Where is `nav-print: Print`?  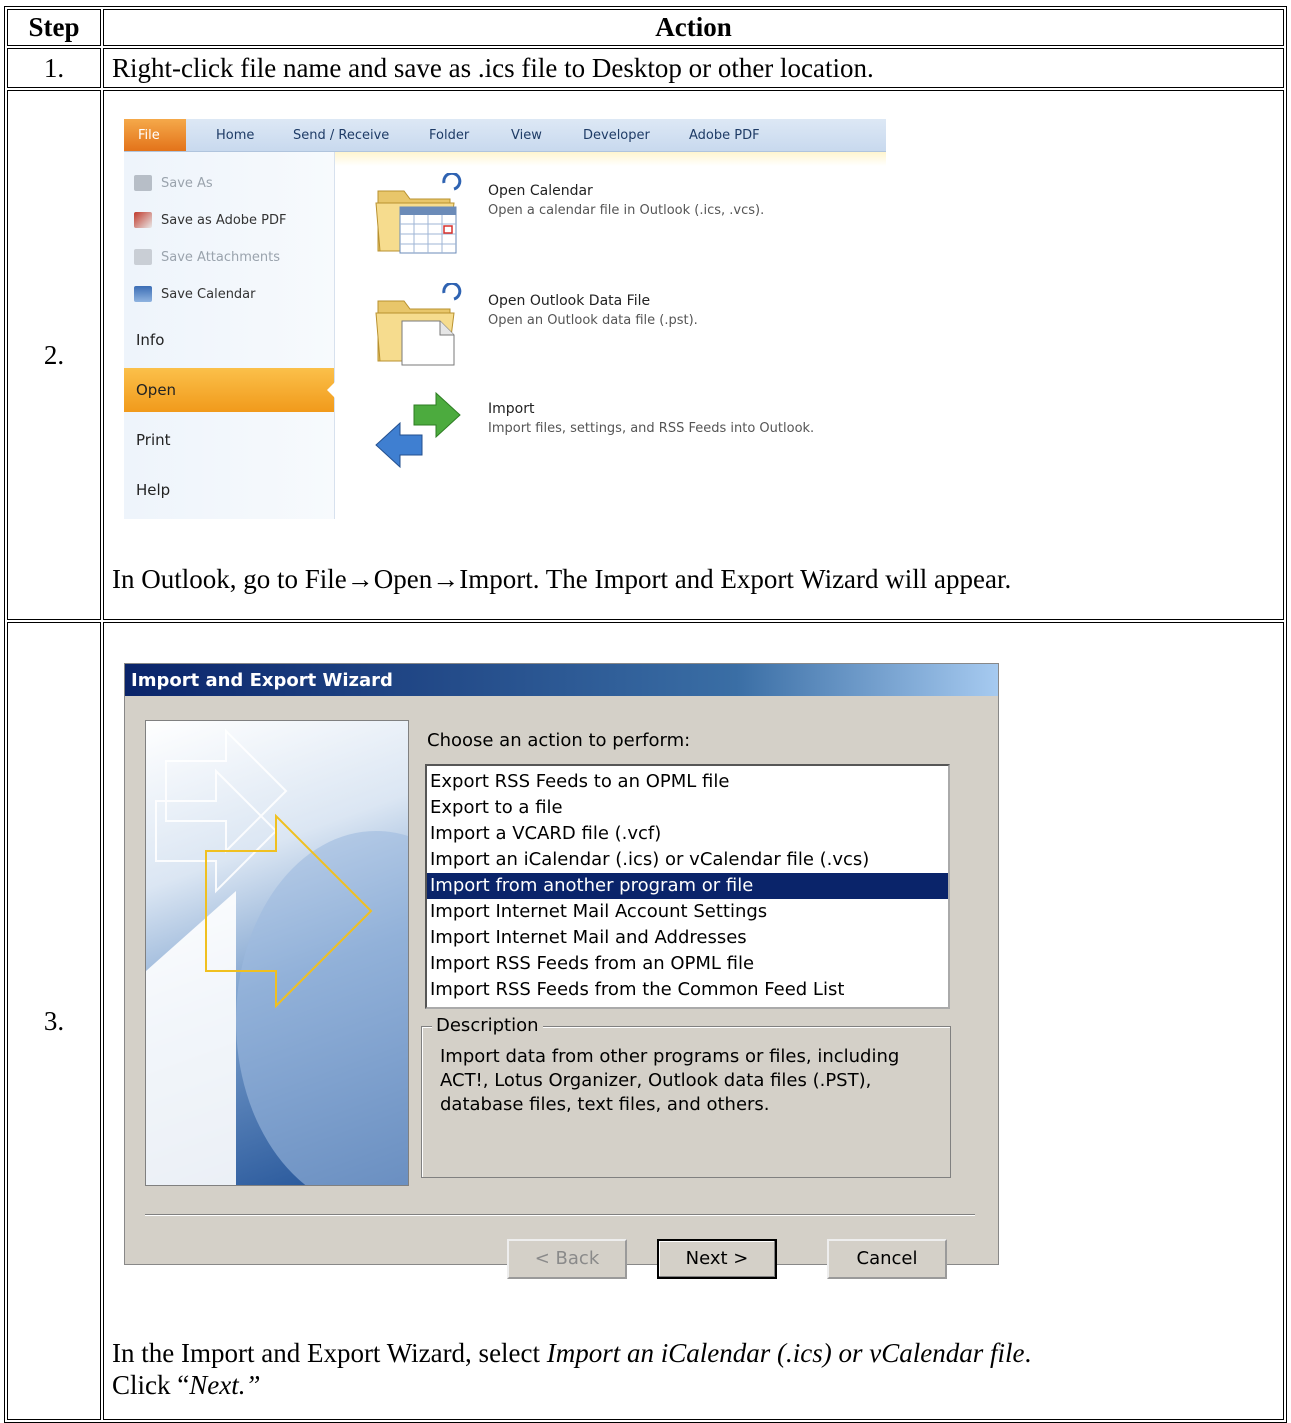
nav-print: Print is located at coordinates (229, 440).